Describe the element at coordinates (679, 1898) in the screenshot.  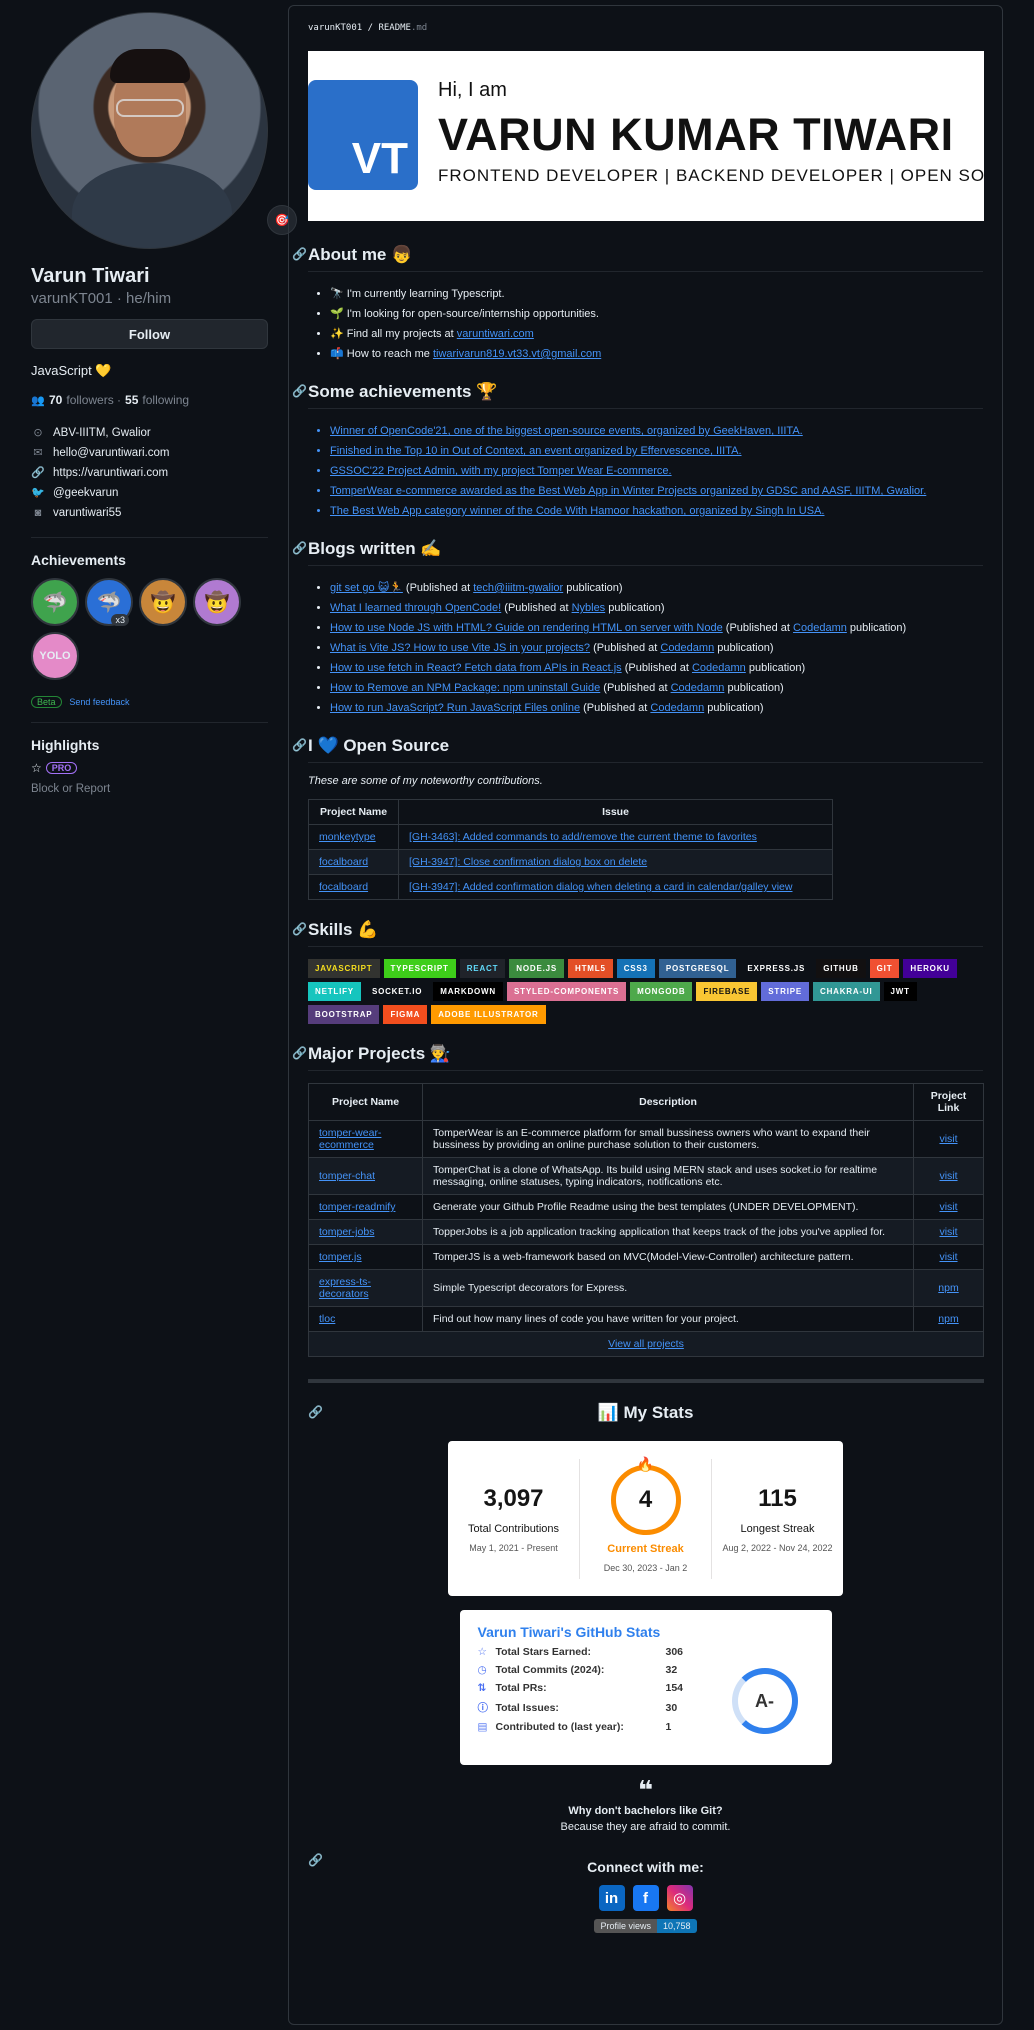
I see `instagram-icon: ◎` at that location.